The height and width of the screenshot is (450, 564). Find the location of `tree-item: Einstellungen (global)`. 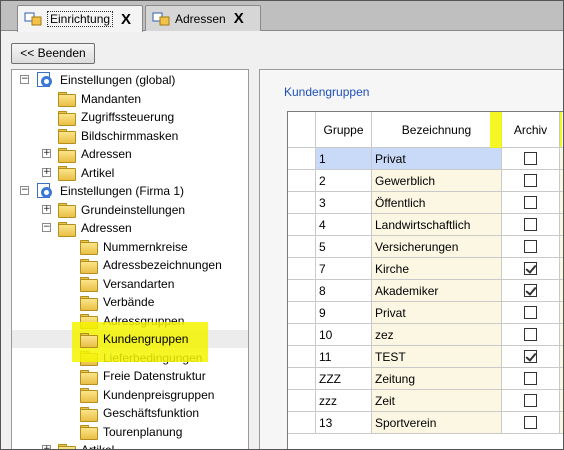

tree-item: Einstellungen (global) is located at coordinates (105, 80).